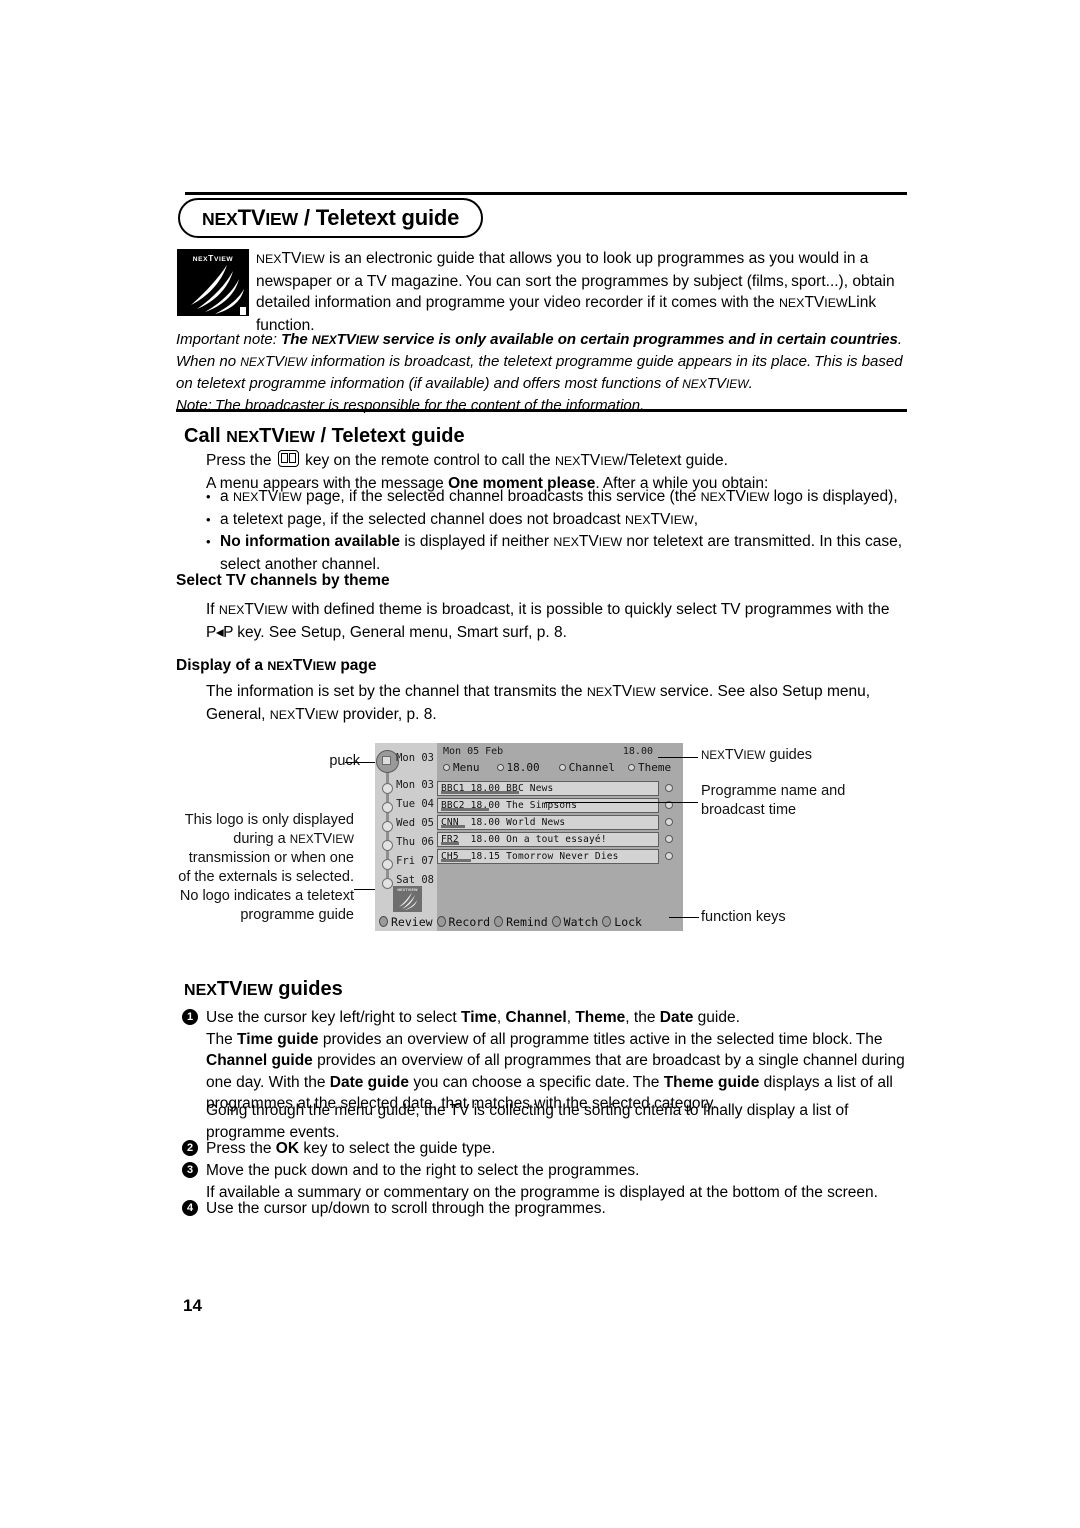 This screenshot has width=1080, height=1528. I want to click on function-key-review: Review, so click(404, 921).